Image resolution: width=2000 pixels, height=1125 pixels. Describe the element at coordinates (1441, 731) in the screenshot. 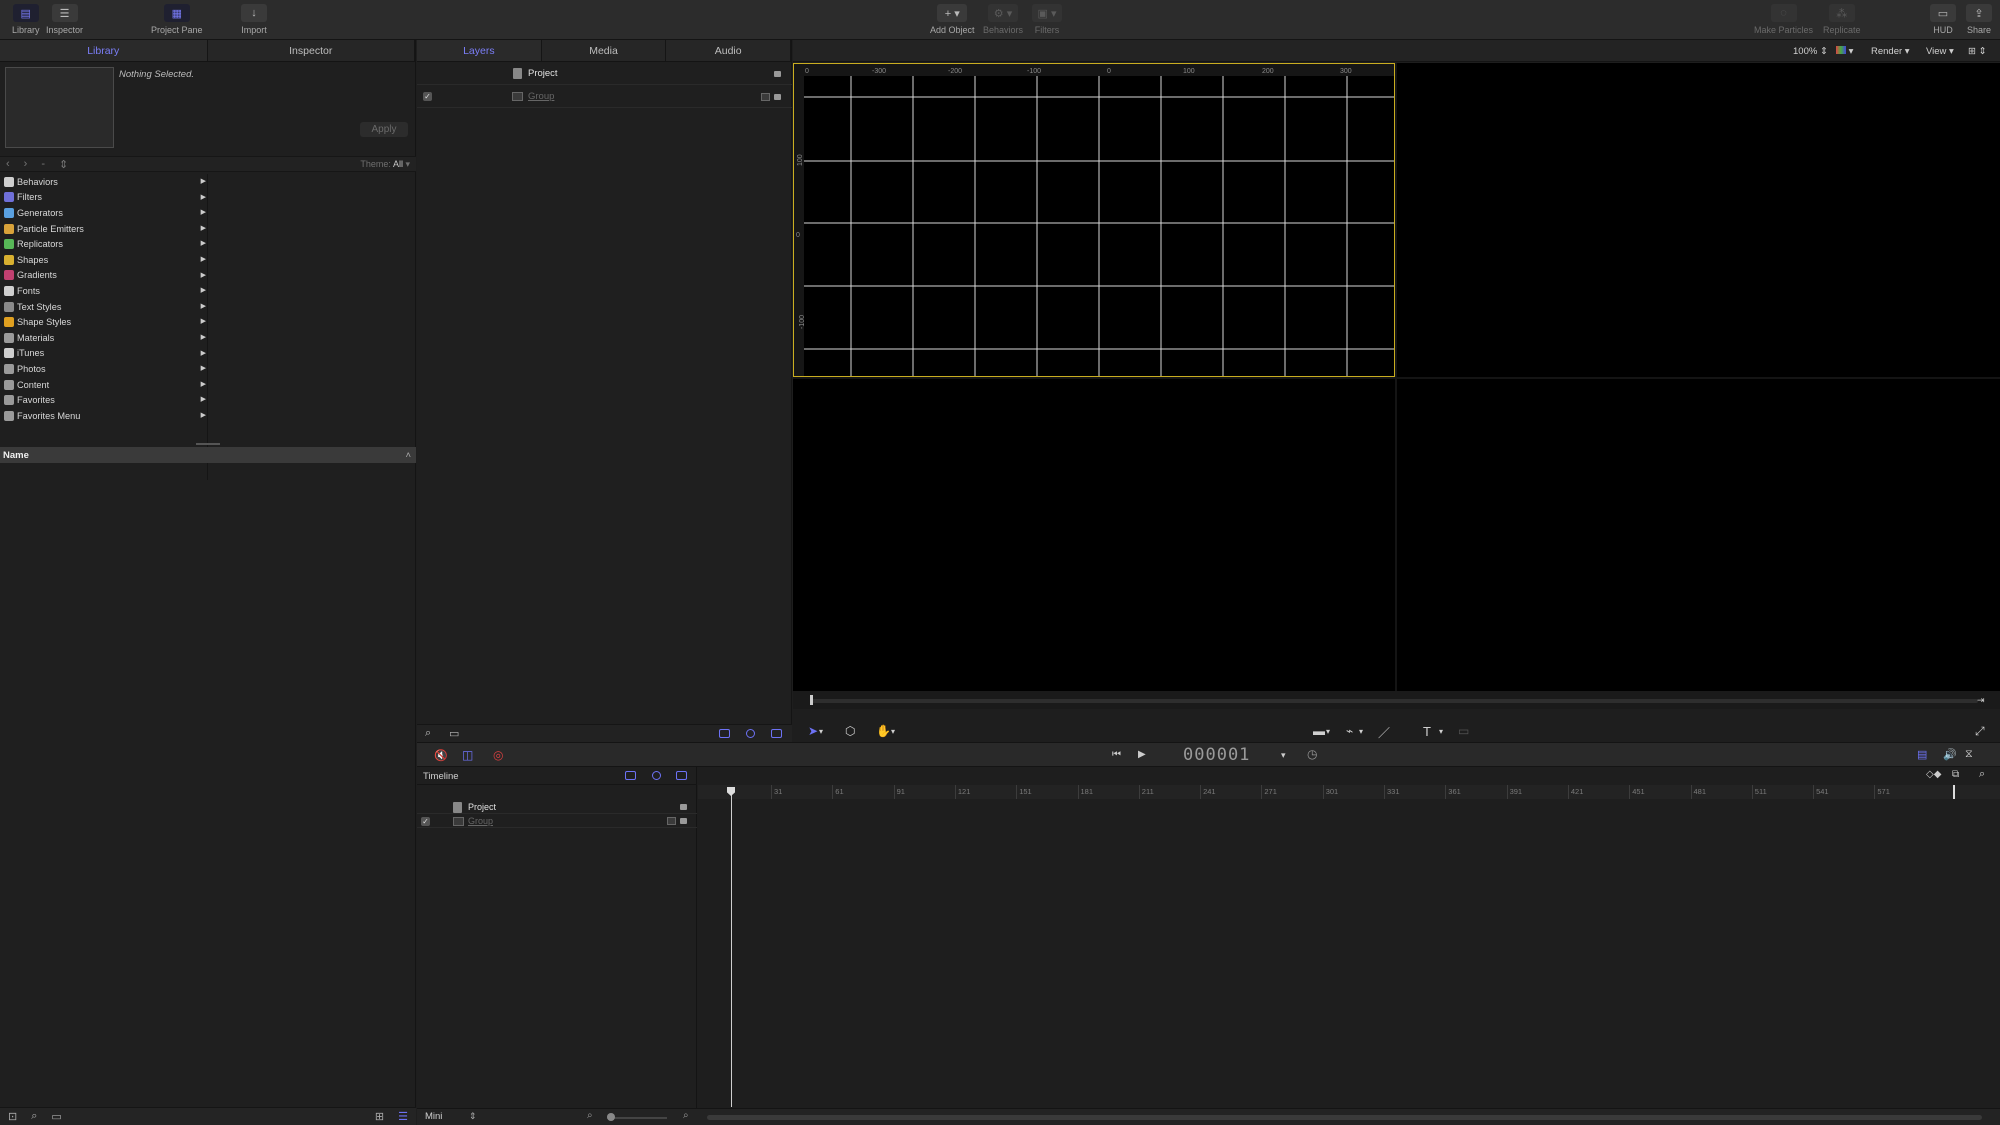

I see `text-tool-chevron-icon: ▾` at that location.